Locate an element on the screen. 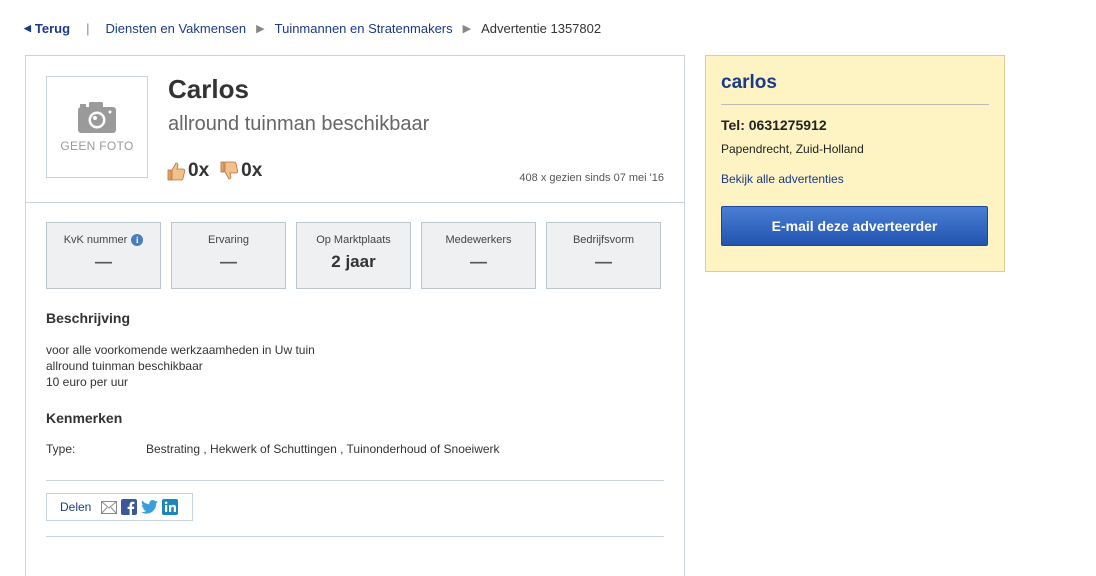 The width and height of the screenshot is (1096, 576). share-label: Delen is located at coordinates (76, 507).